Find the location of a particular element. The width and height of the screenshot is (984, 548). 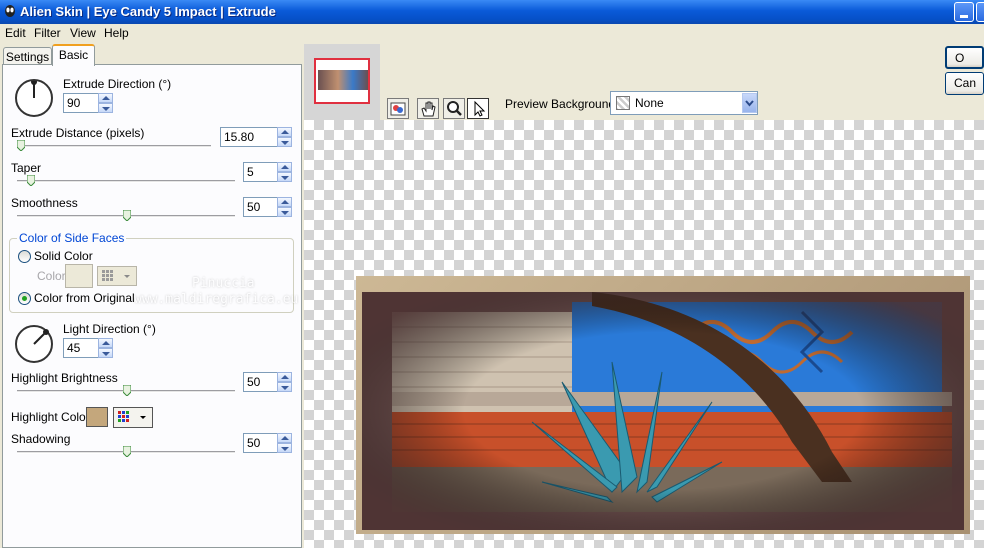

cancel-button: Can is located at coordinates (964, 83).